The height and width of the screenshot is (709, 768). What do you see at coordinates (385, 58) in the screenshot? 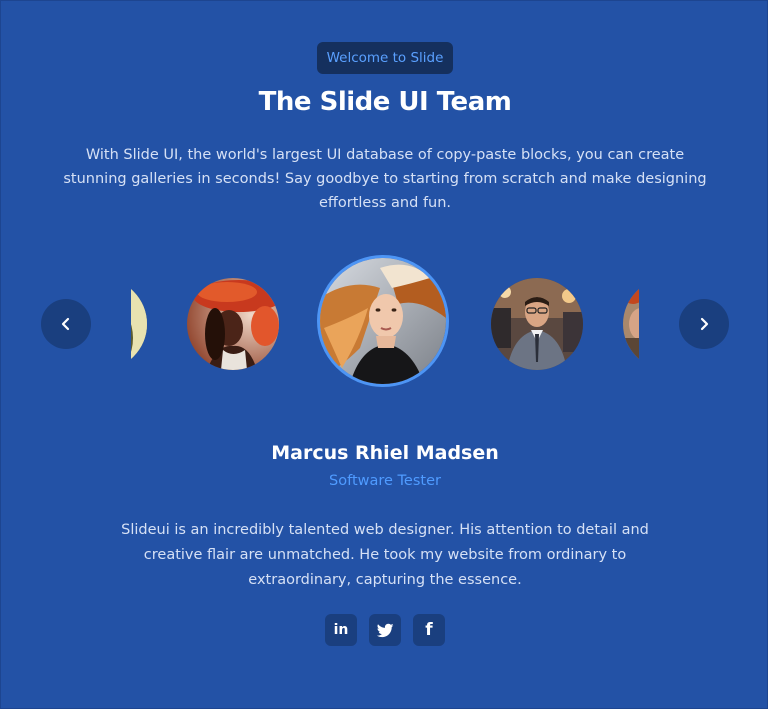
I see `welcome-badge: Welcome to Slide` at bounding box center [385, 58].